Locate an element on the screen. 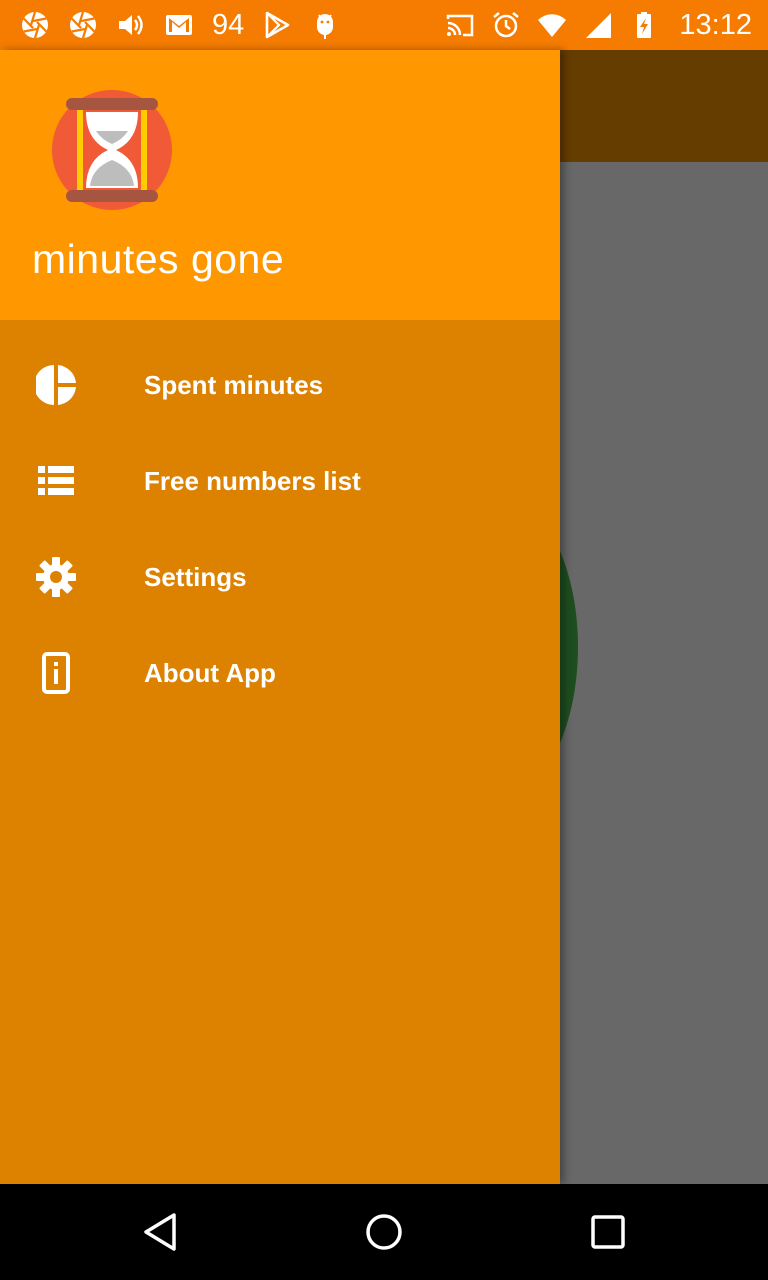 This screenshot has width=768, height=1280. hourglass-icon is located at coordinates (112, 150).